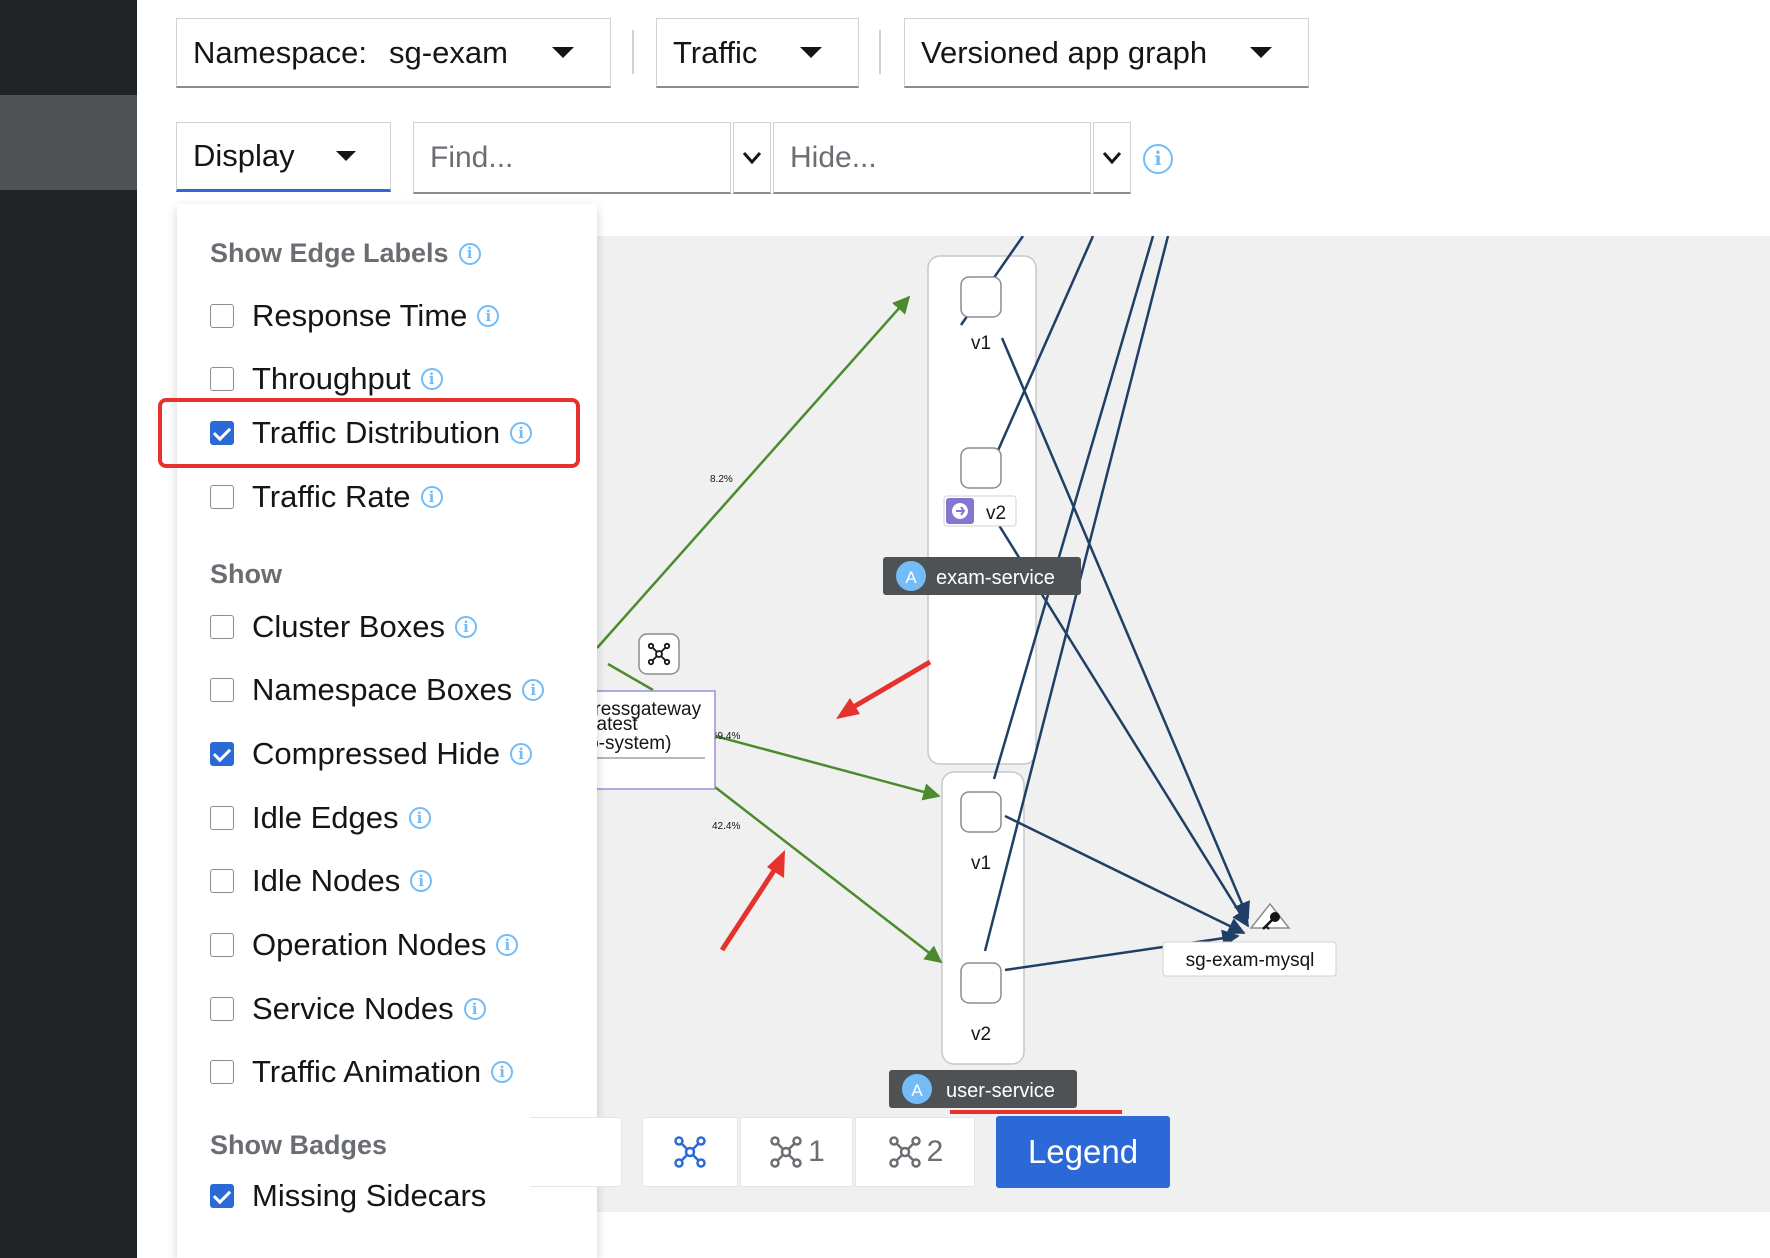 The image size is (1770, 1258). What do you see at coordinates (753, 472) in the screenshot?
I see `edge-gateway-to-exam-v1` at bounding box center [753, 472].